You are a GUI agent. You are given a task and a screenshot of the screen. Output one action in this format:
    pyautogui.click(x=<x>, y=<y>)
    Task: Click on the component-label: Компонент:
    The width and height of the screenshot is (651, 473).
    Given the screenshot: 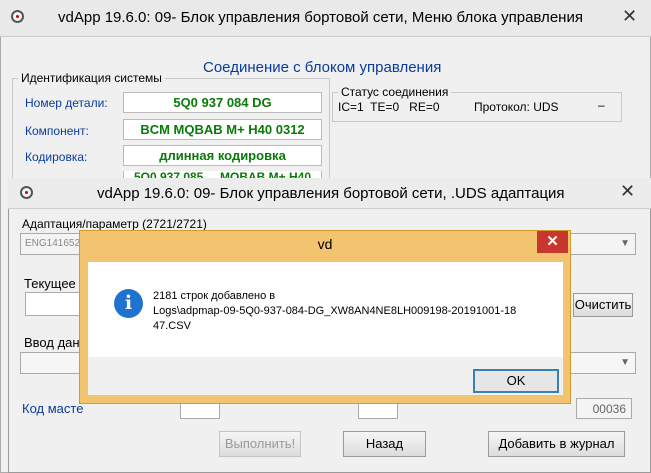 What is the action you would take?
    pyautogui.click(x=57, y=131)
    